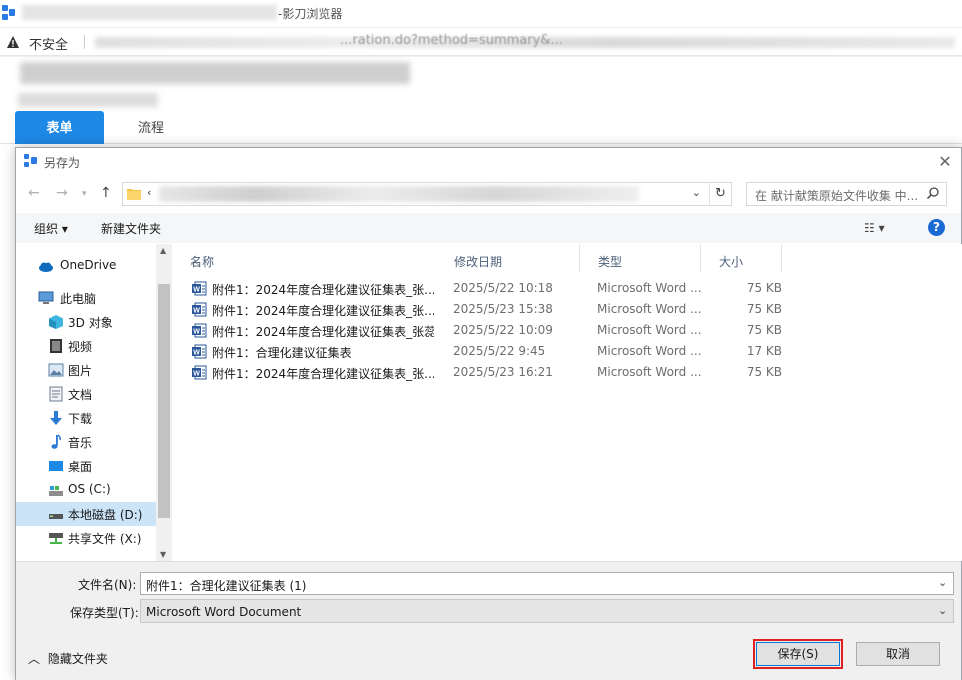 The height and width of the screenshot is (680, 962). What do you see at coordinates (107, 585) in the screenshot?
I see `filename-label: 文件名(N):` at bounding box center [107, 585].